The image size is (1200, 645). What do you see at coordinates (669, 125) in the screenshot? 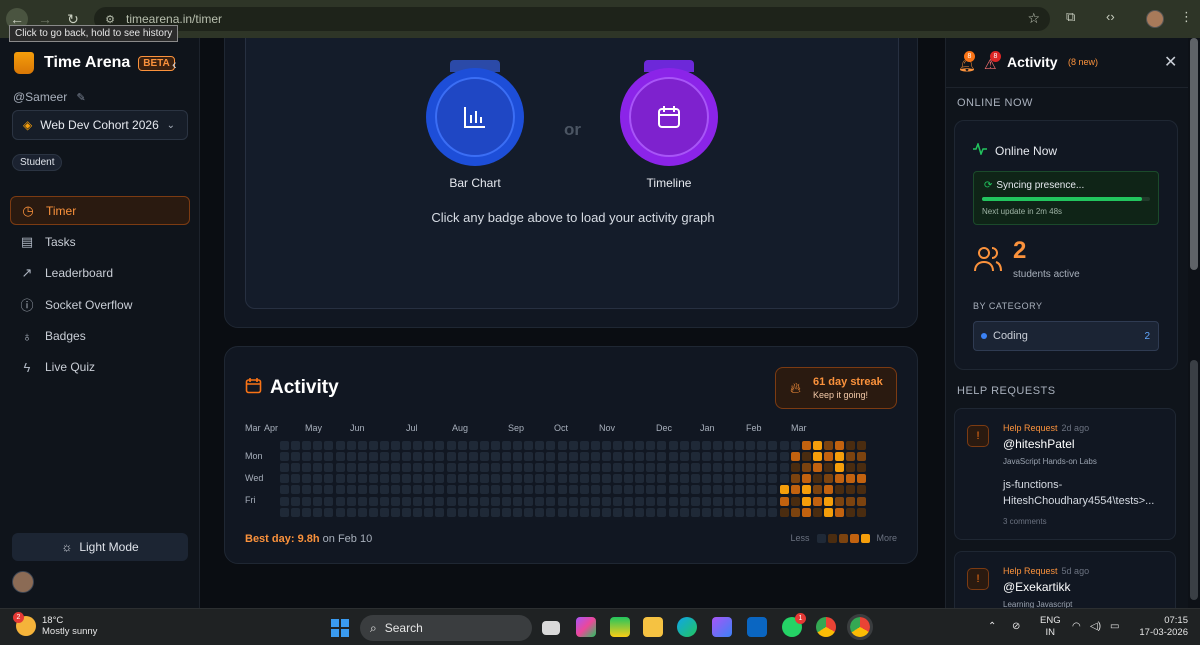
I see `timeline-badge: Timeline` at bounding box center [669, 125].